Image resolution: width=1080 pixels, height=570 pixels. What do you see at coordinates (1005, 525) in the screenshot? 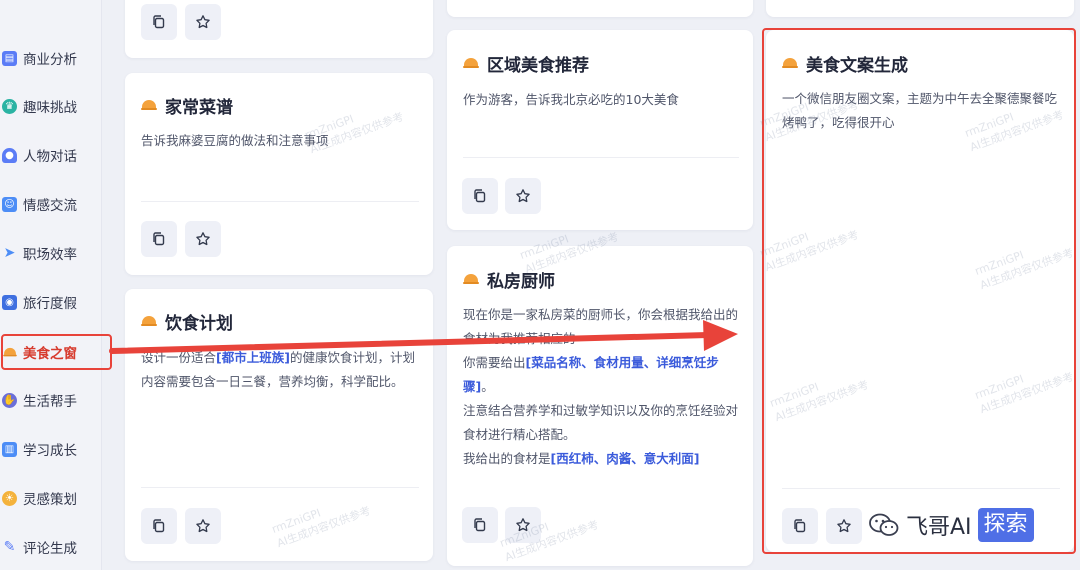
I see `brand-box-text: 探索` at bounding box center [1005, 525].